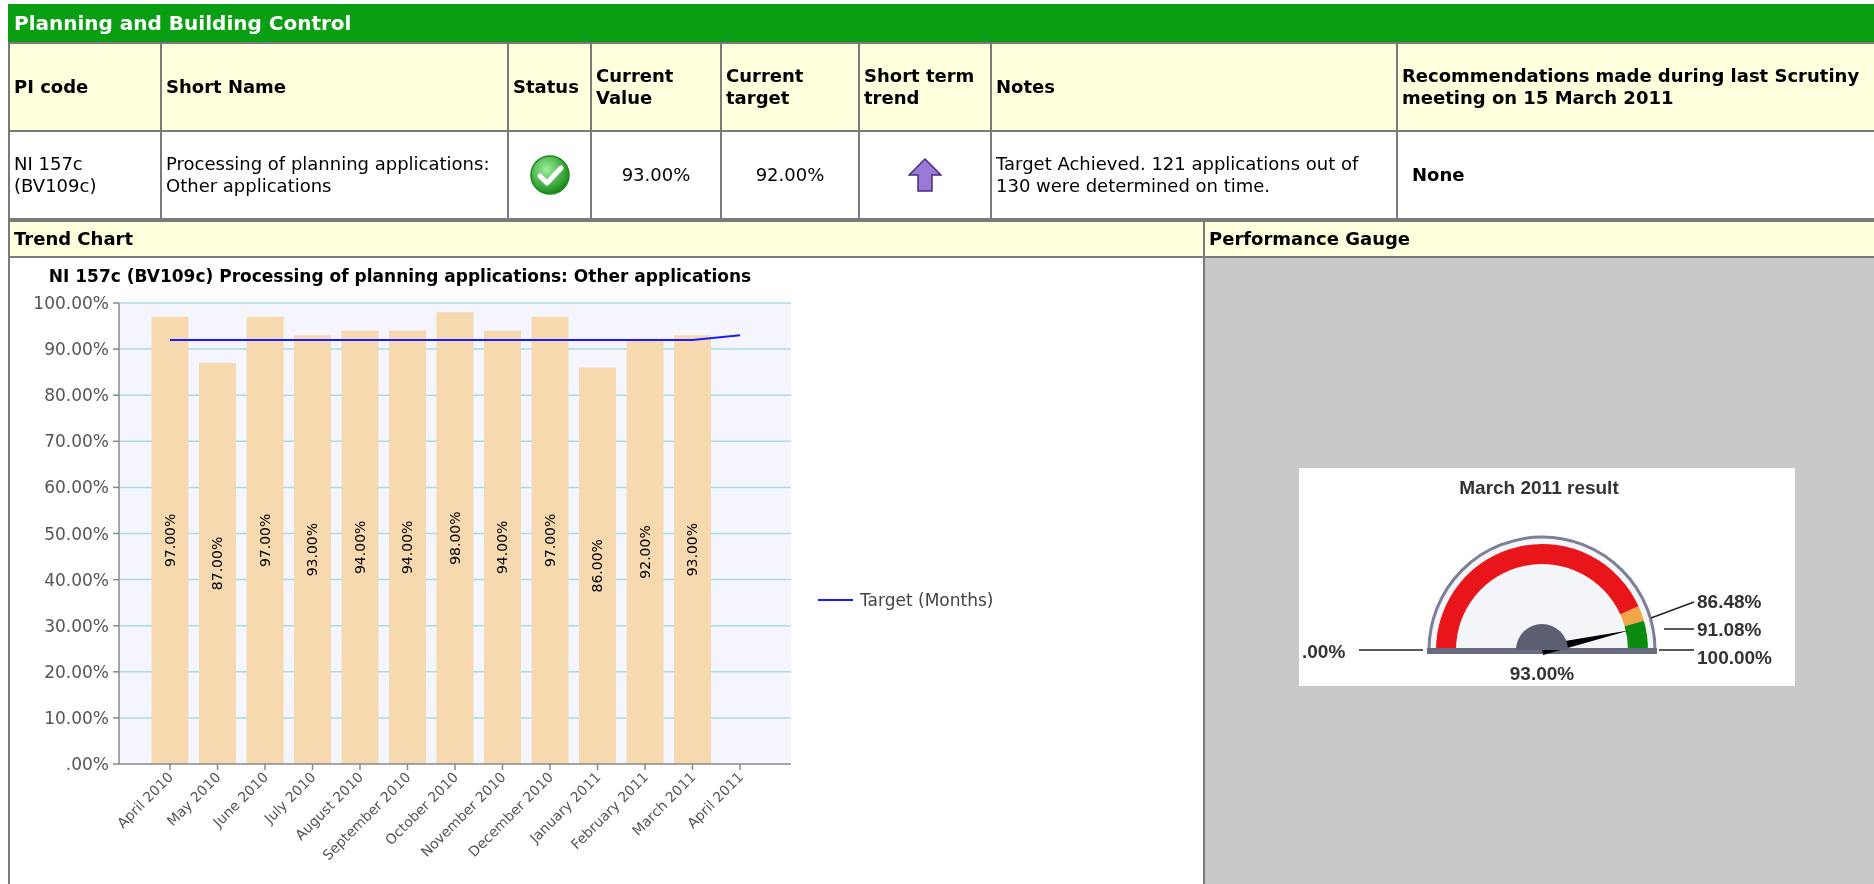 The image size is (1874, 884). What do you see at coordinates (1541, 673) in the screenshot?
I see `gauge-reading: 93.00%` at bounding box center [1541, 673].